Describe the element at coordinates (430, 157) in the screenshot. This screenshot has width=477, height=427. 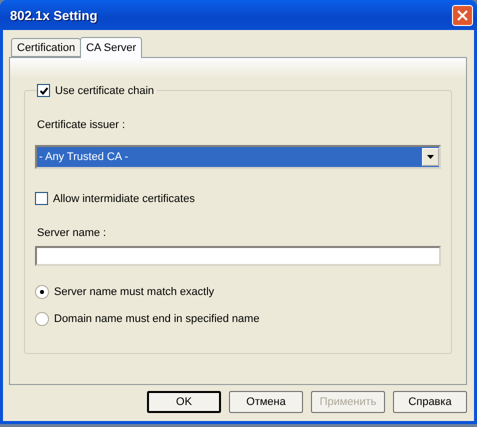
I see `caret-icon` at that location.